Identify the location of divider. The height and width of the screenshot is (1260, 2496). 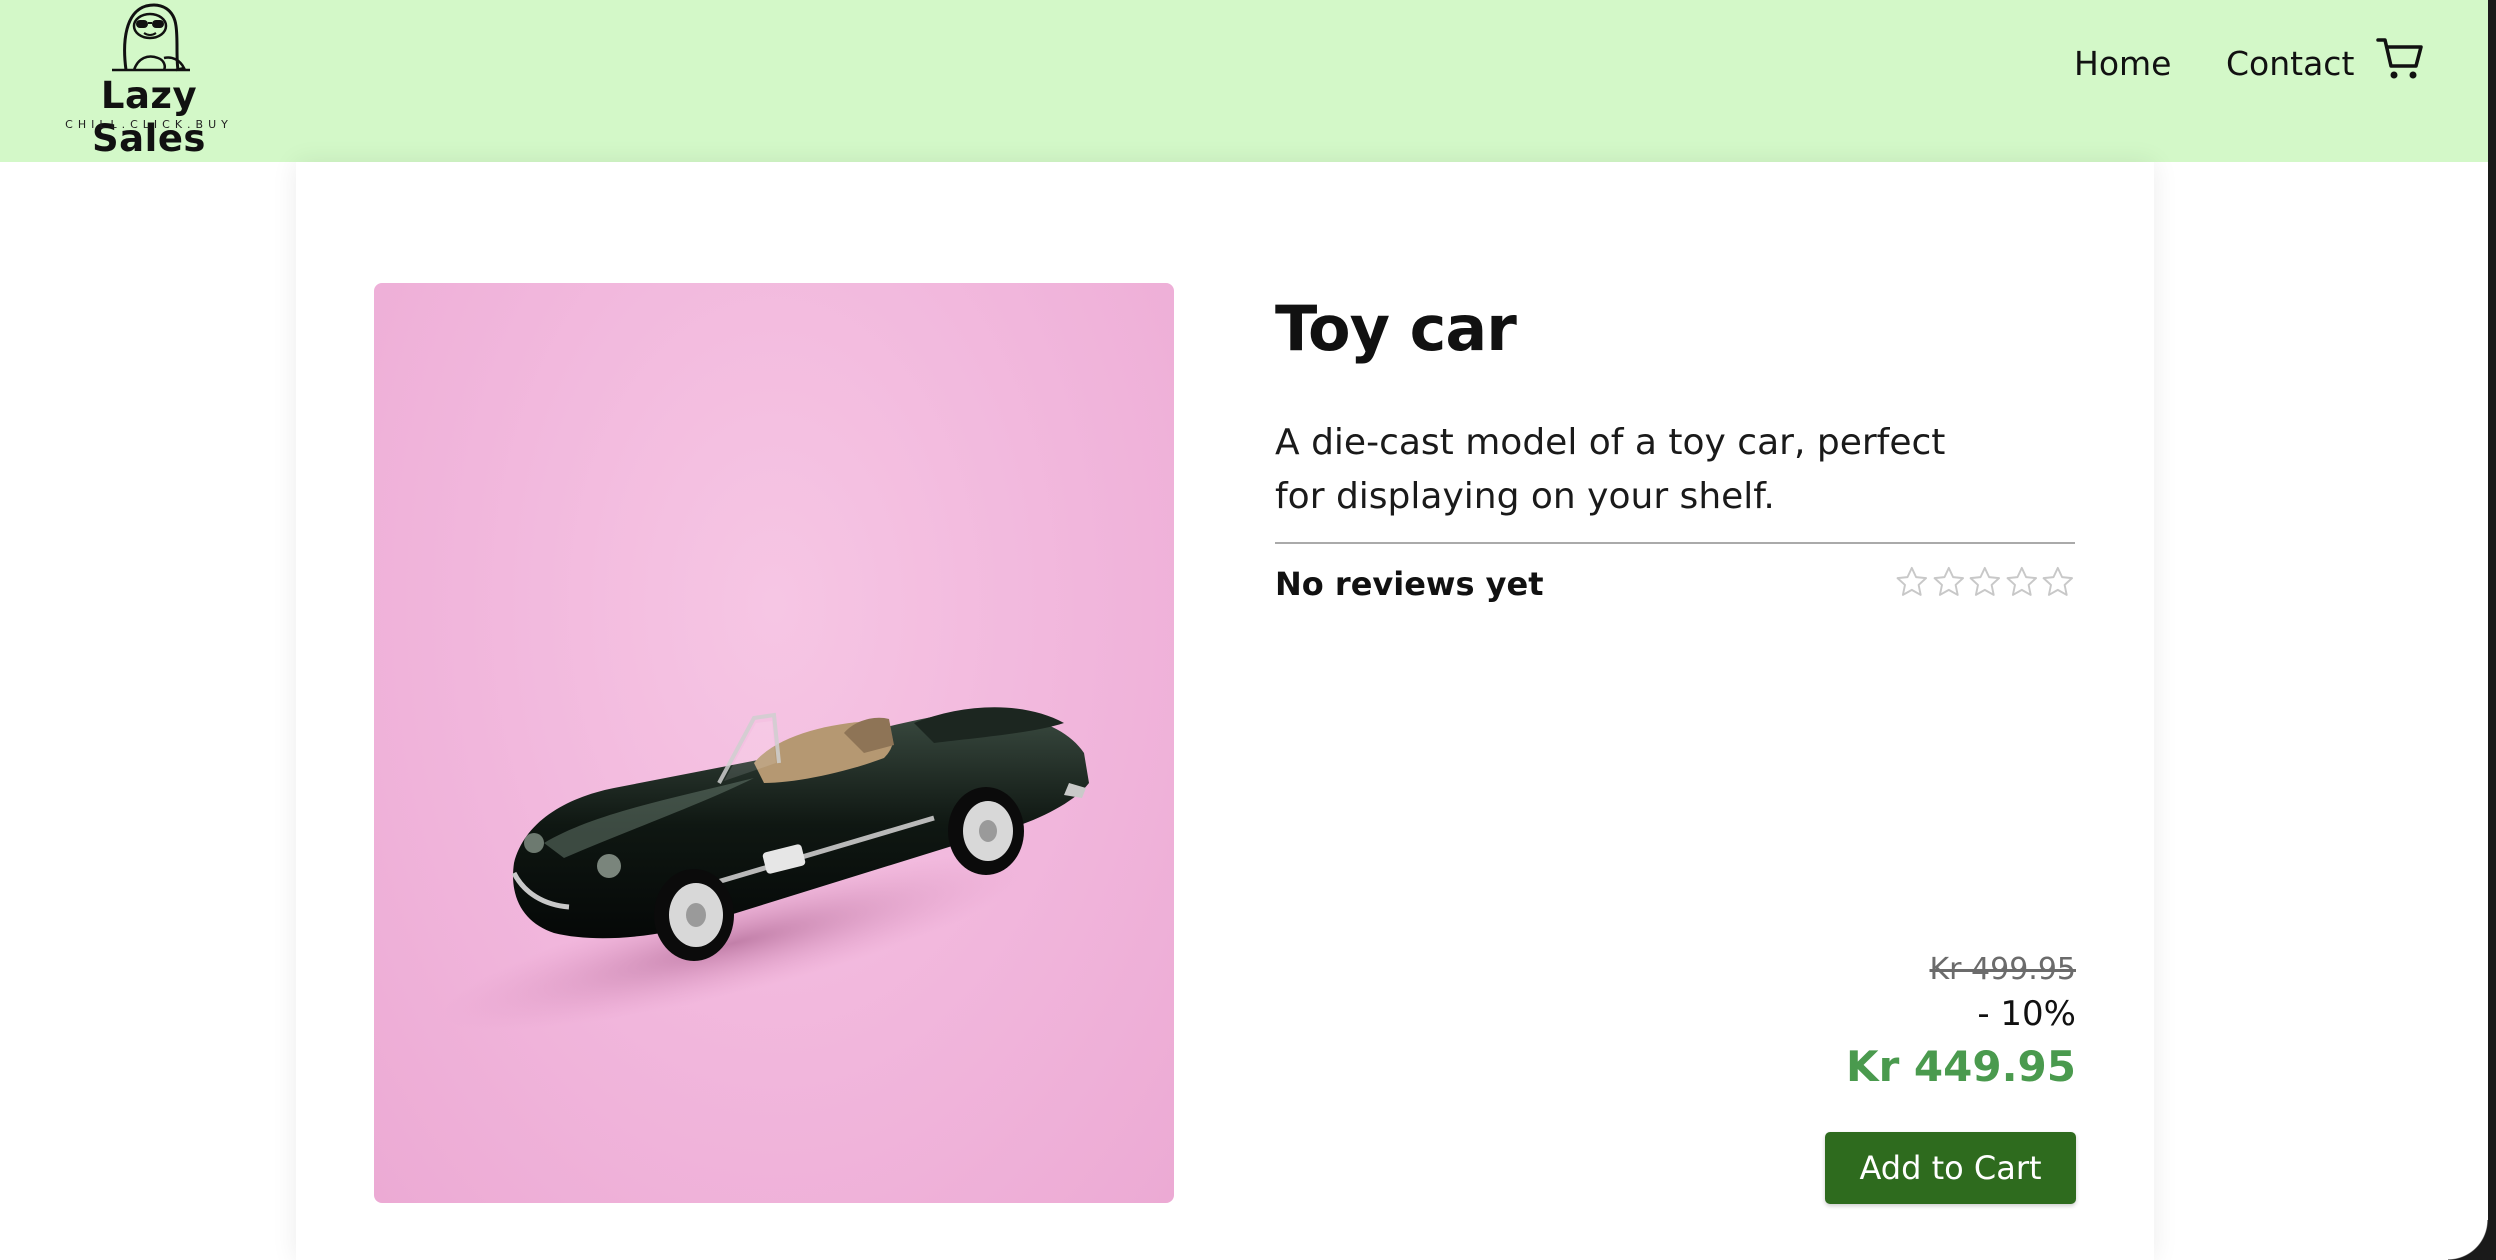
(1675, 543).